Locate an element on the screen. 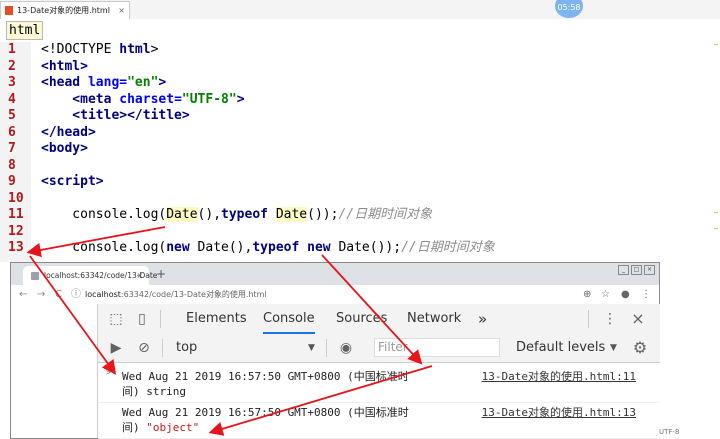 Image resolution: width=720 pixels, height=439 pixels. html-file-icon is located at coordinates (9, 10).